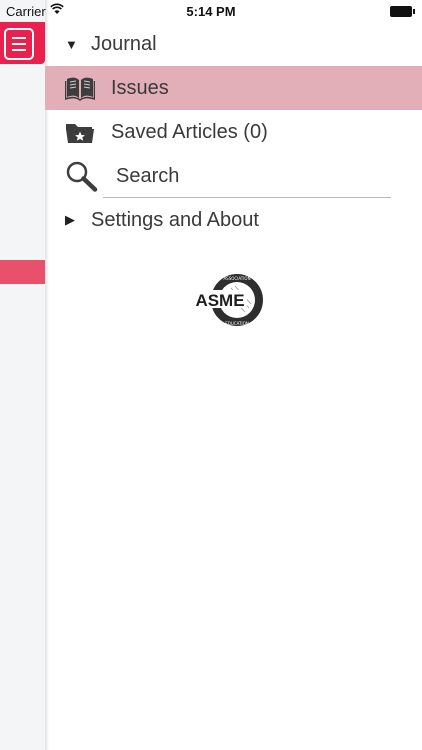 The width and height of the screenshot is (422, 750). I want to click on background-app-strip, so click(22, 375).